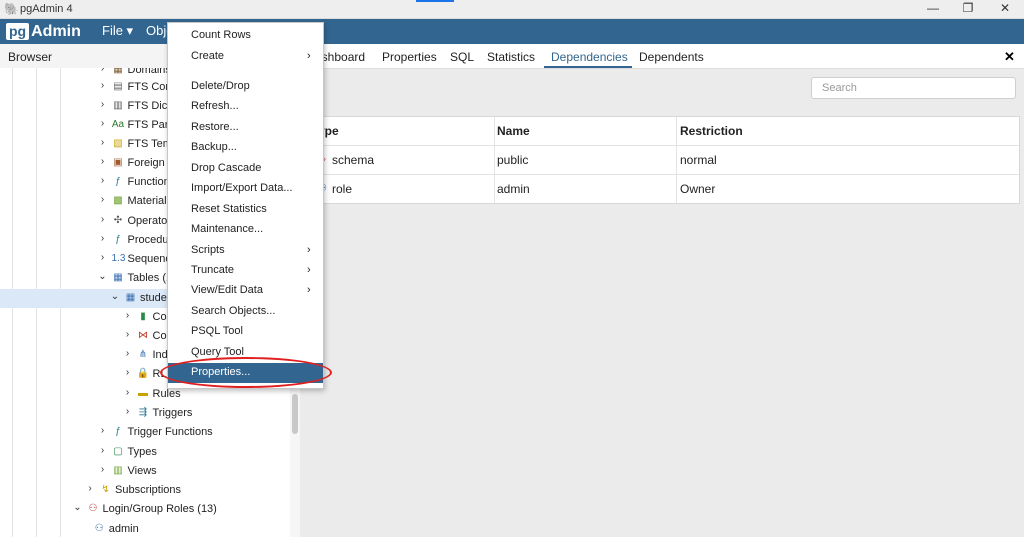 Image resolution: width=1024 pixels, height=537 pixels. I want to click on tree-node: › ƒ Trigger Functions, so click(145, 432).